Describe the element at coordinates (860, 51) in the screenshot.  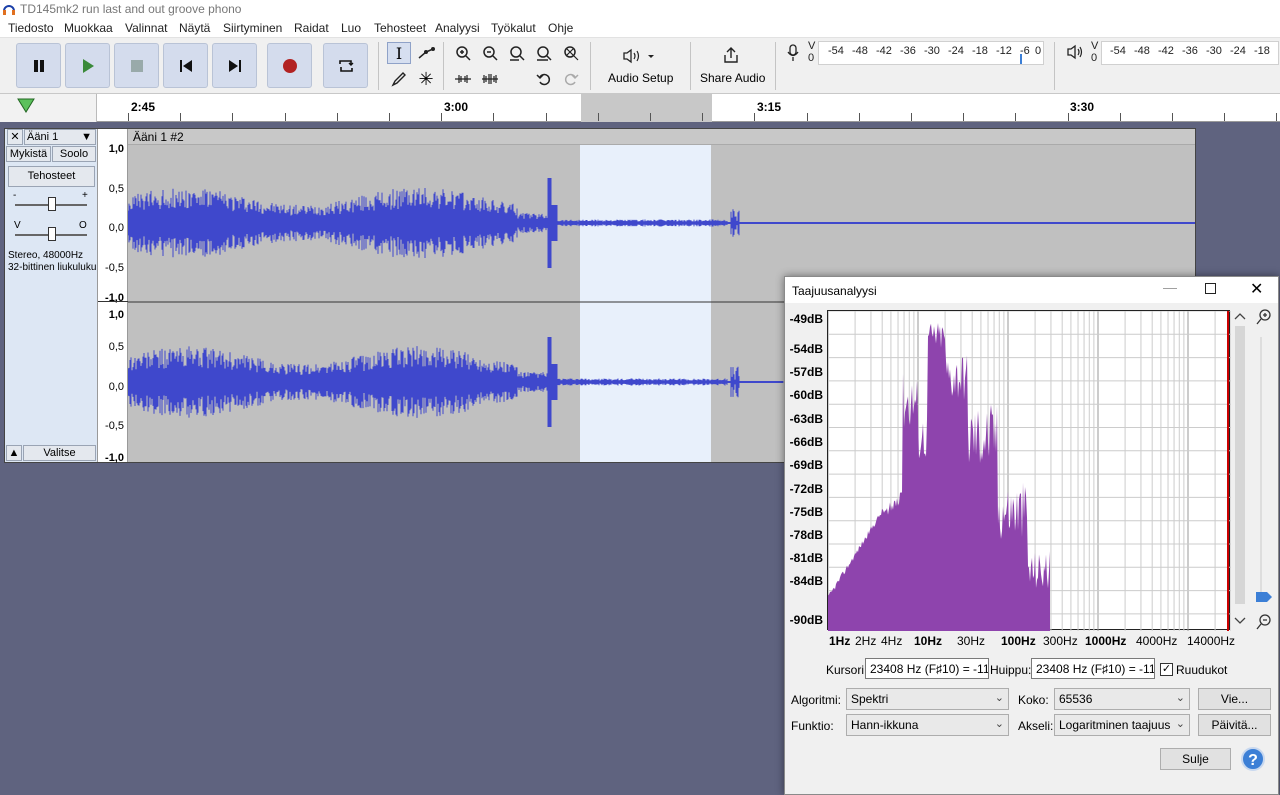
I see `rec-meter-tick: -48` at that location.